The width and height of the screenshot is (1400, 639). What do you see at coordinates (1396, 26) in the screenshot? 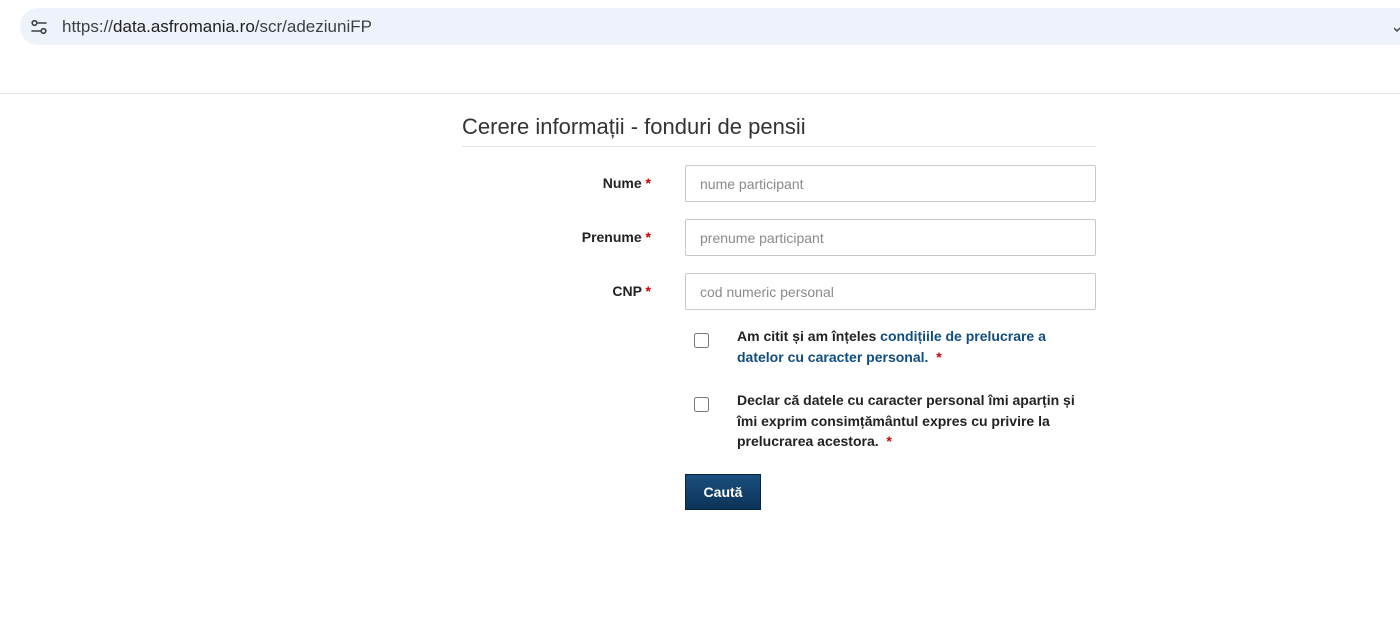
I see `chevron-down-icon` at bounding box center [1396, 26].